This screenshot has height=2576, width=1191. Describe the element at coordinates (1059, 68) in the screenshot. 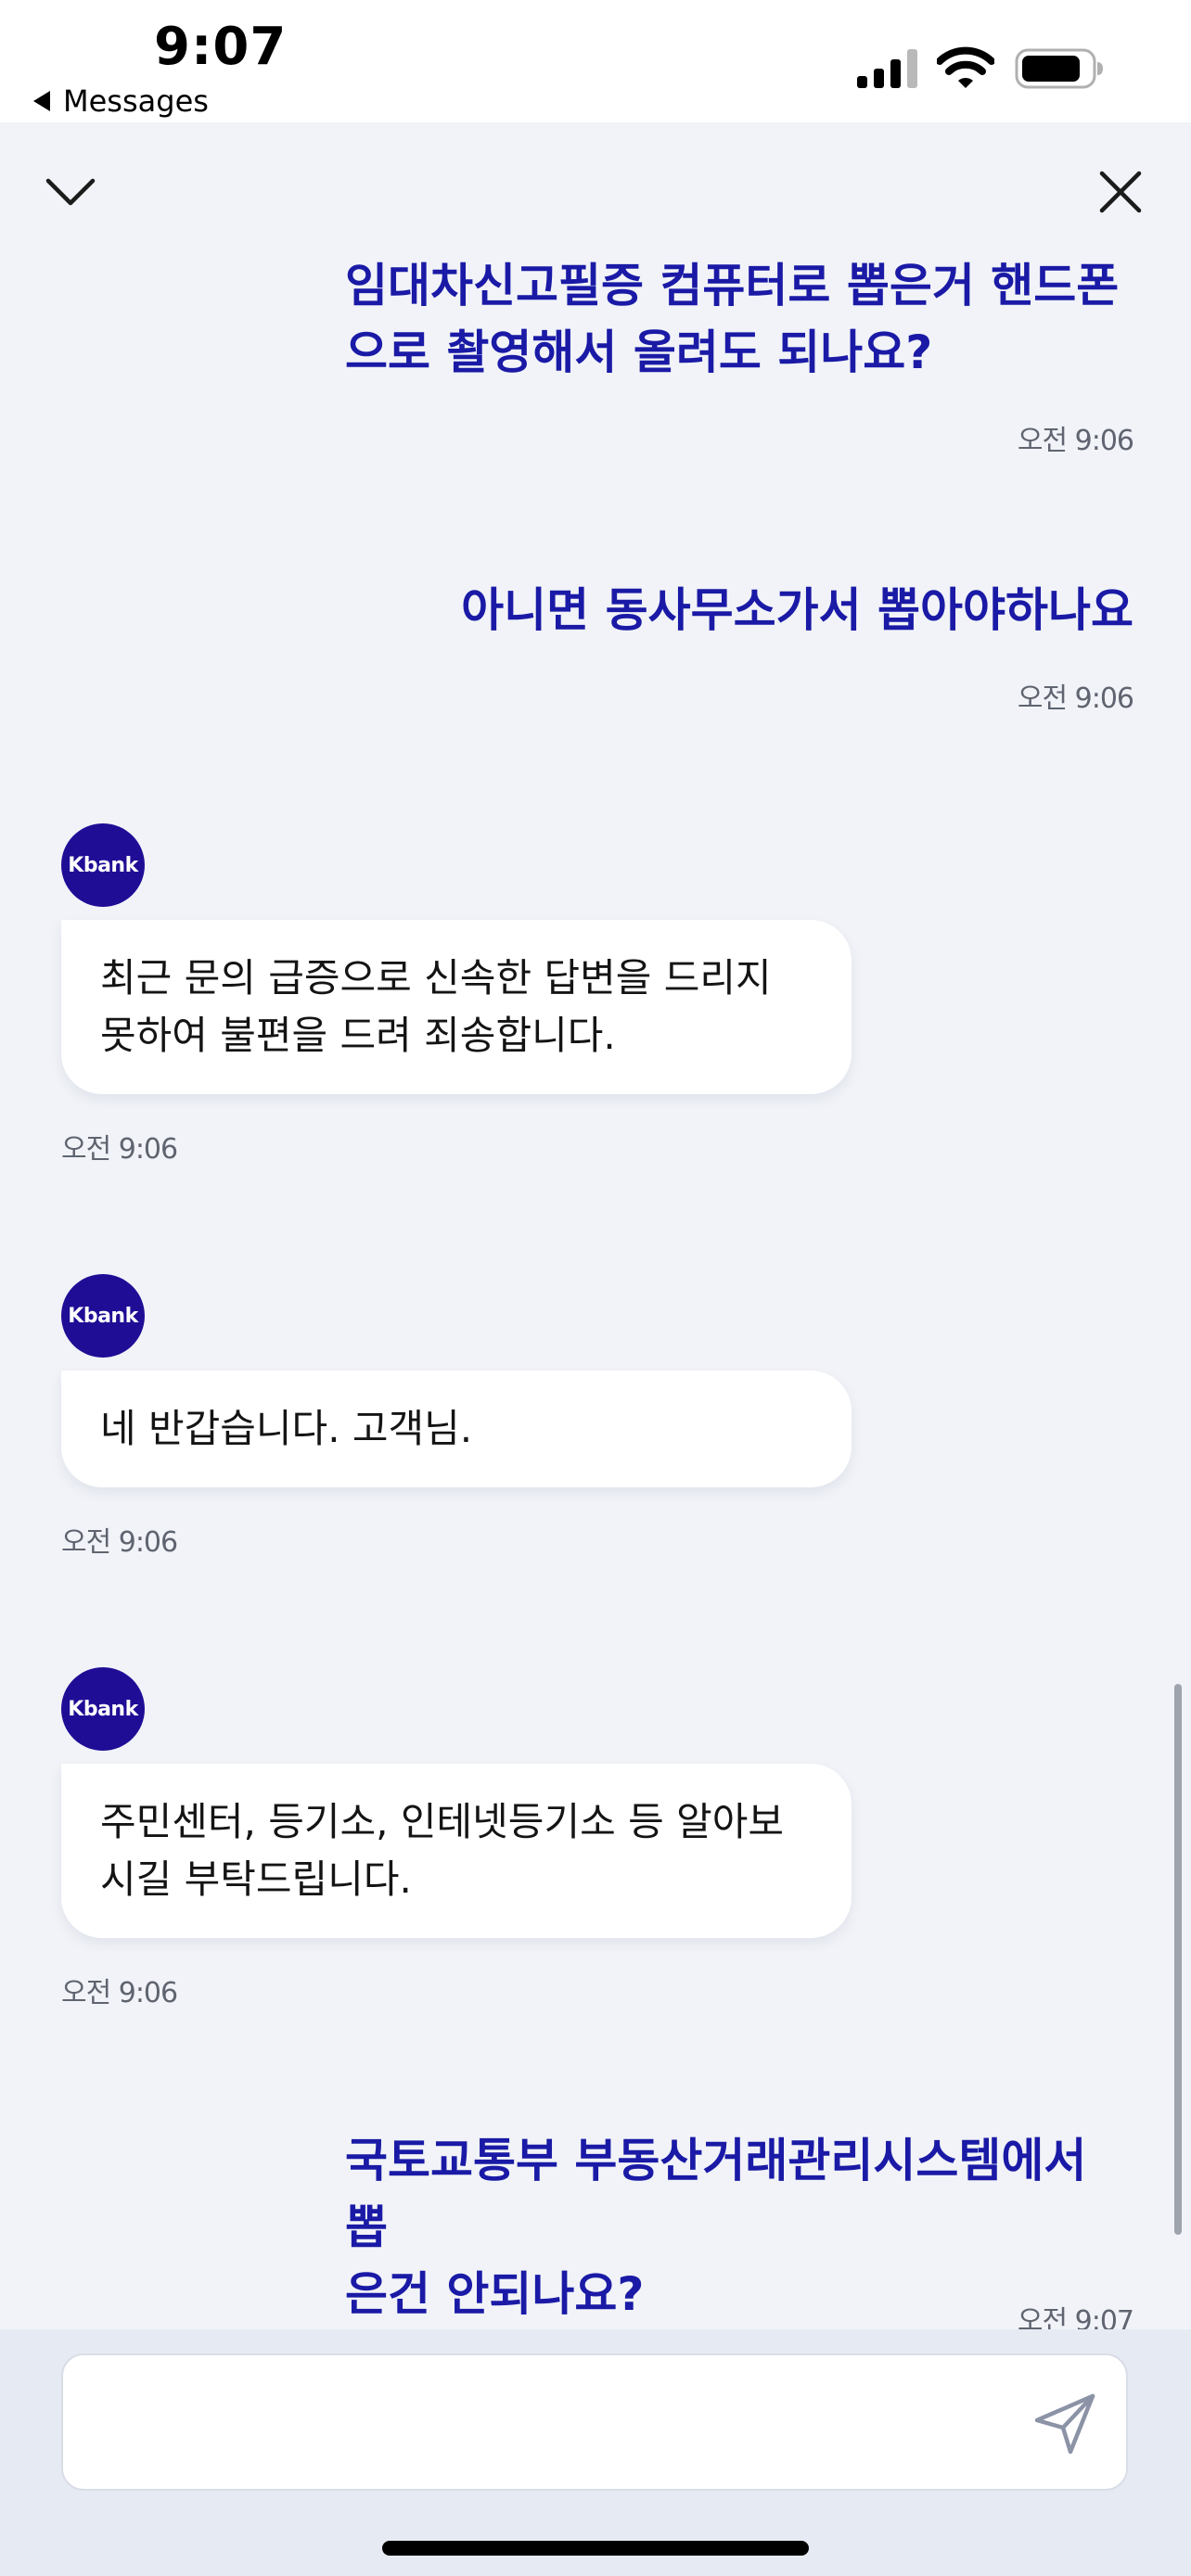

I see `battery-icon` at that location.